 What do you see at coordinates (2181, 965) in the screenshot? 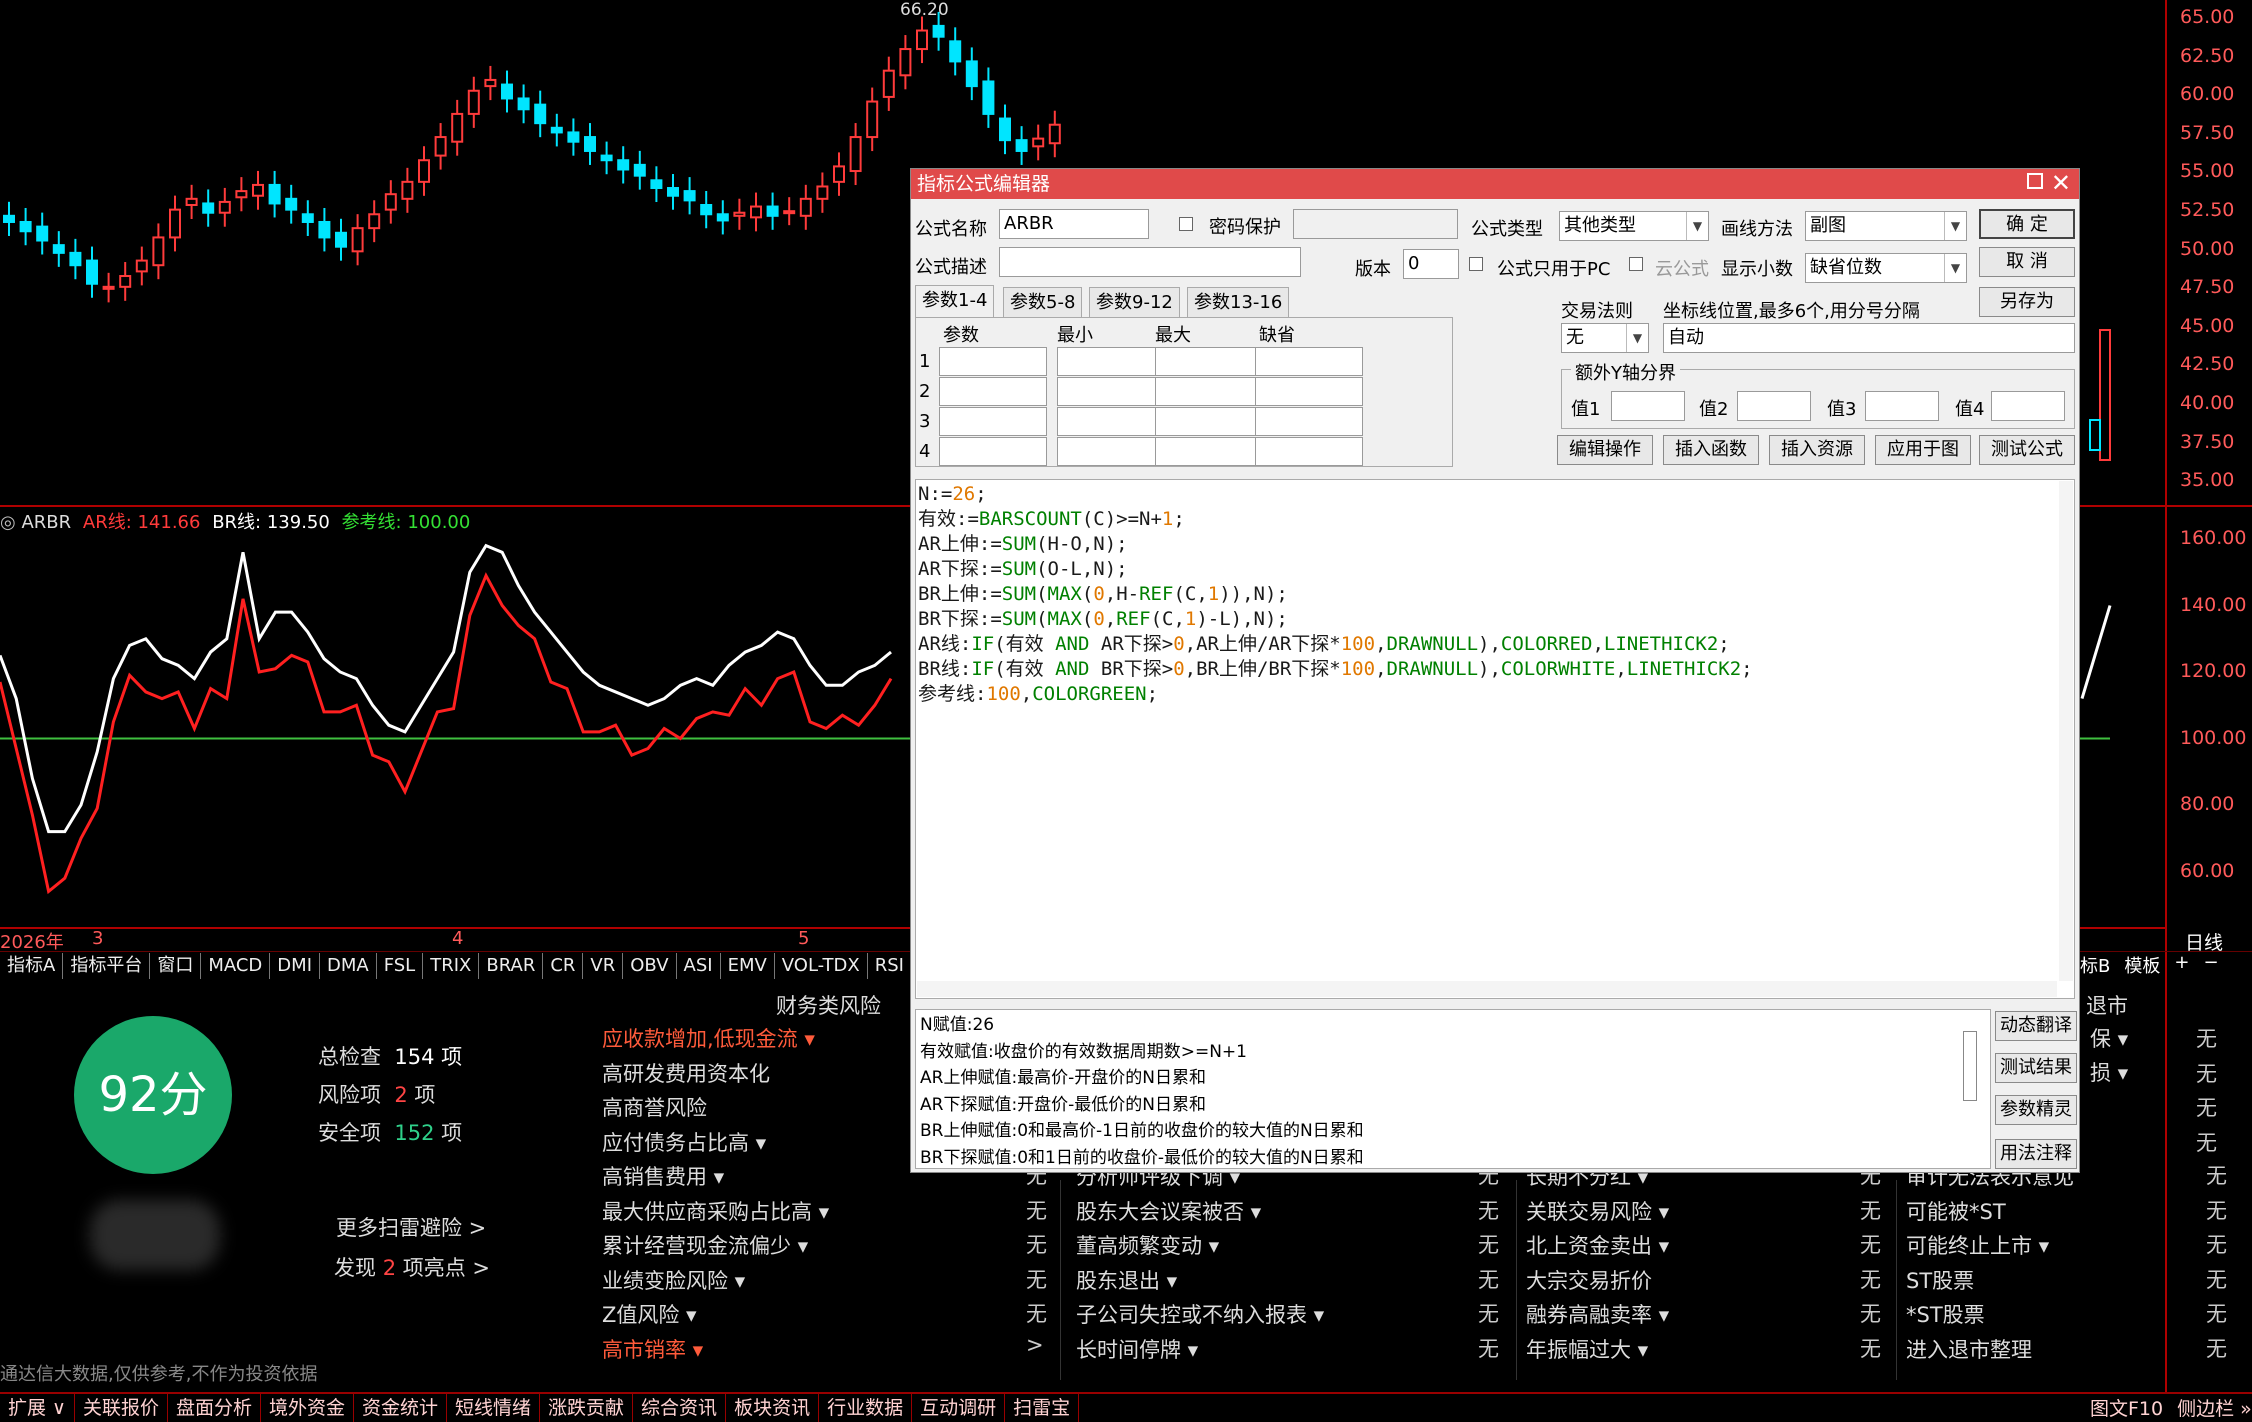
I see `add-tab-button: +` at bounding box center [2181, 965].